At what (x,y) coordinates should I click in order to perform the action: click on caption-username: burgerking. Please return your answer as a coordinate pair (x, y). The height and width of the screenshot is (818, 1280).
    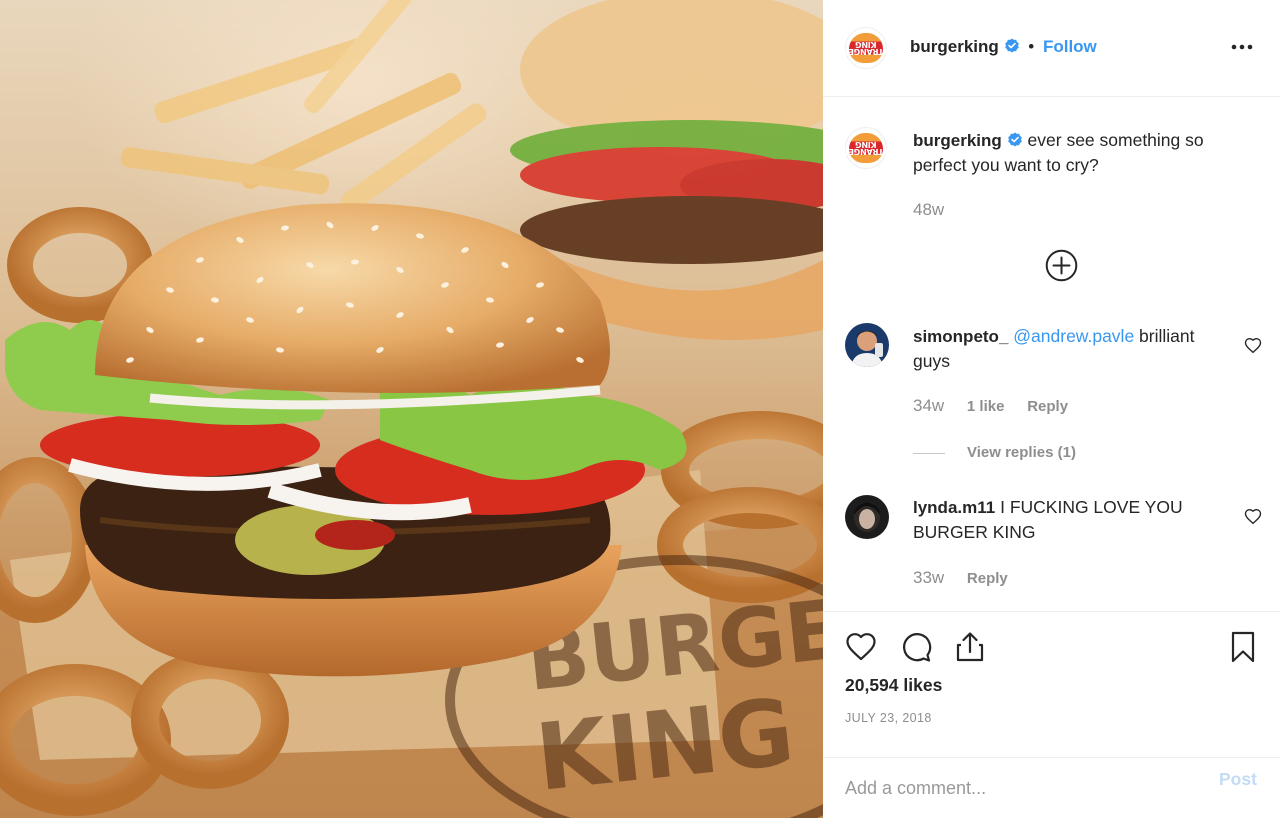
    Looking at the image, I should click on (957, 140).